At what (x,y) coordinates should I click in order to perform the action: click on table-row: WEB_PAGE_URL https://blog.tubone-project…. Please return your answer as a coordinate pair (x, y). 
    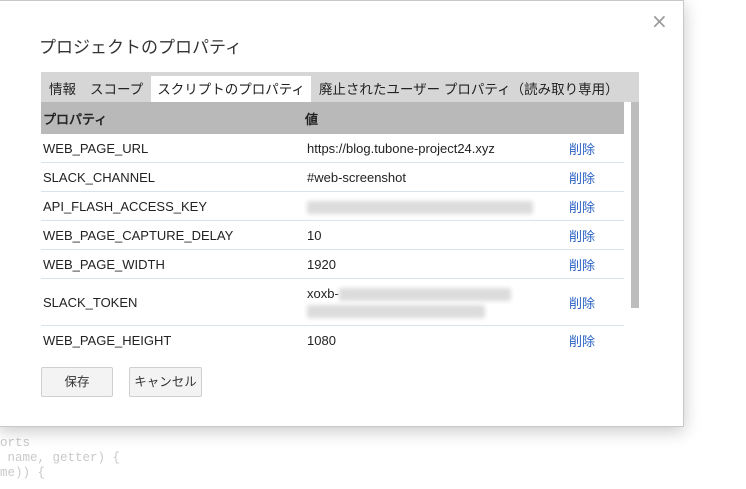
    Looking at the image, I should click on (332, 148).